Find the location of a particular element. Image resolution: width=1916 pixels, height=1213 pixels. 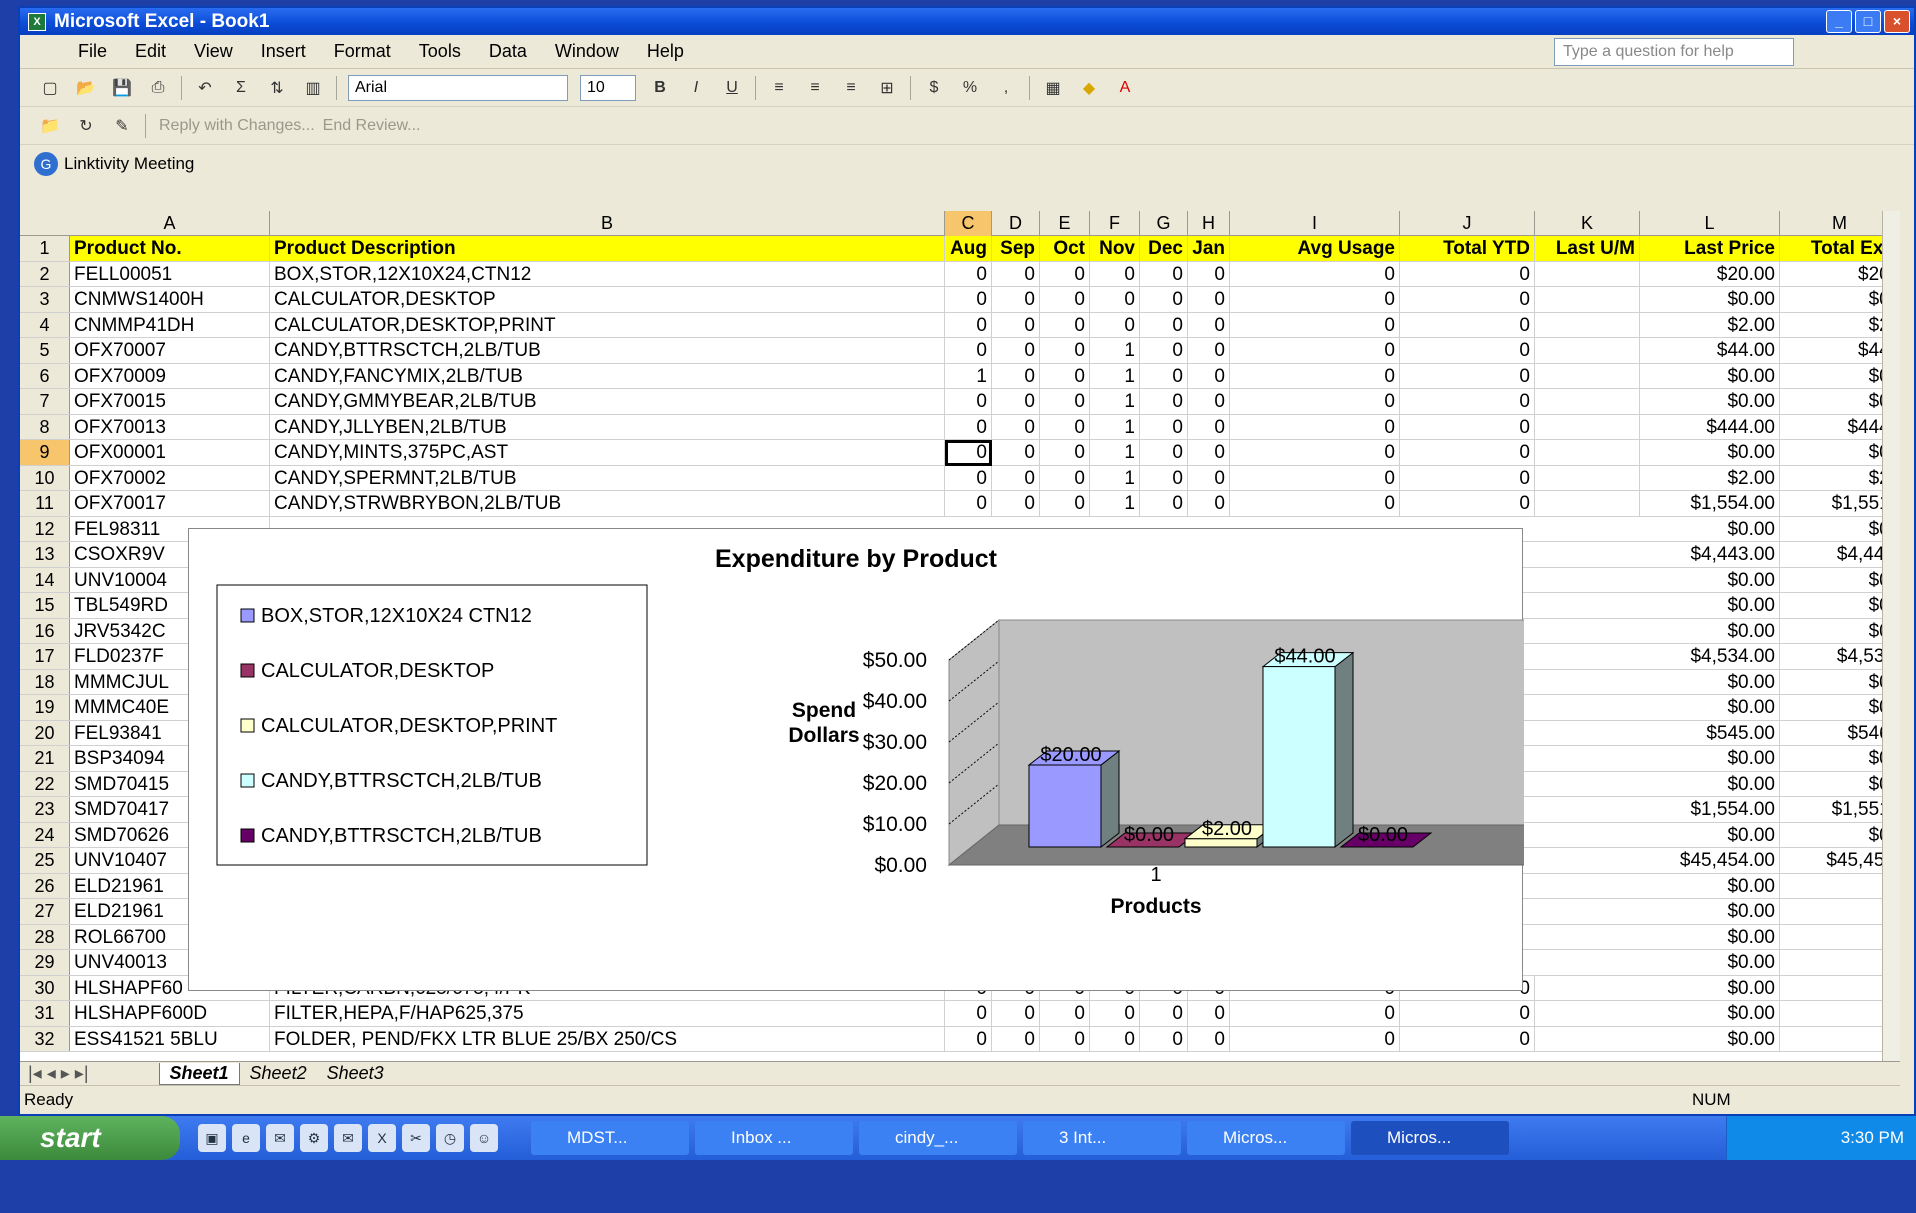

linktivity-meeting-button: Linktivity Meeting is located at coordinates (129, 164).